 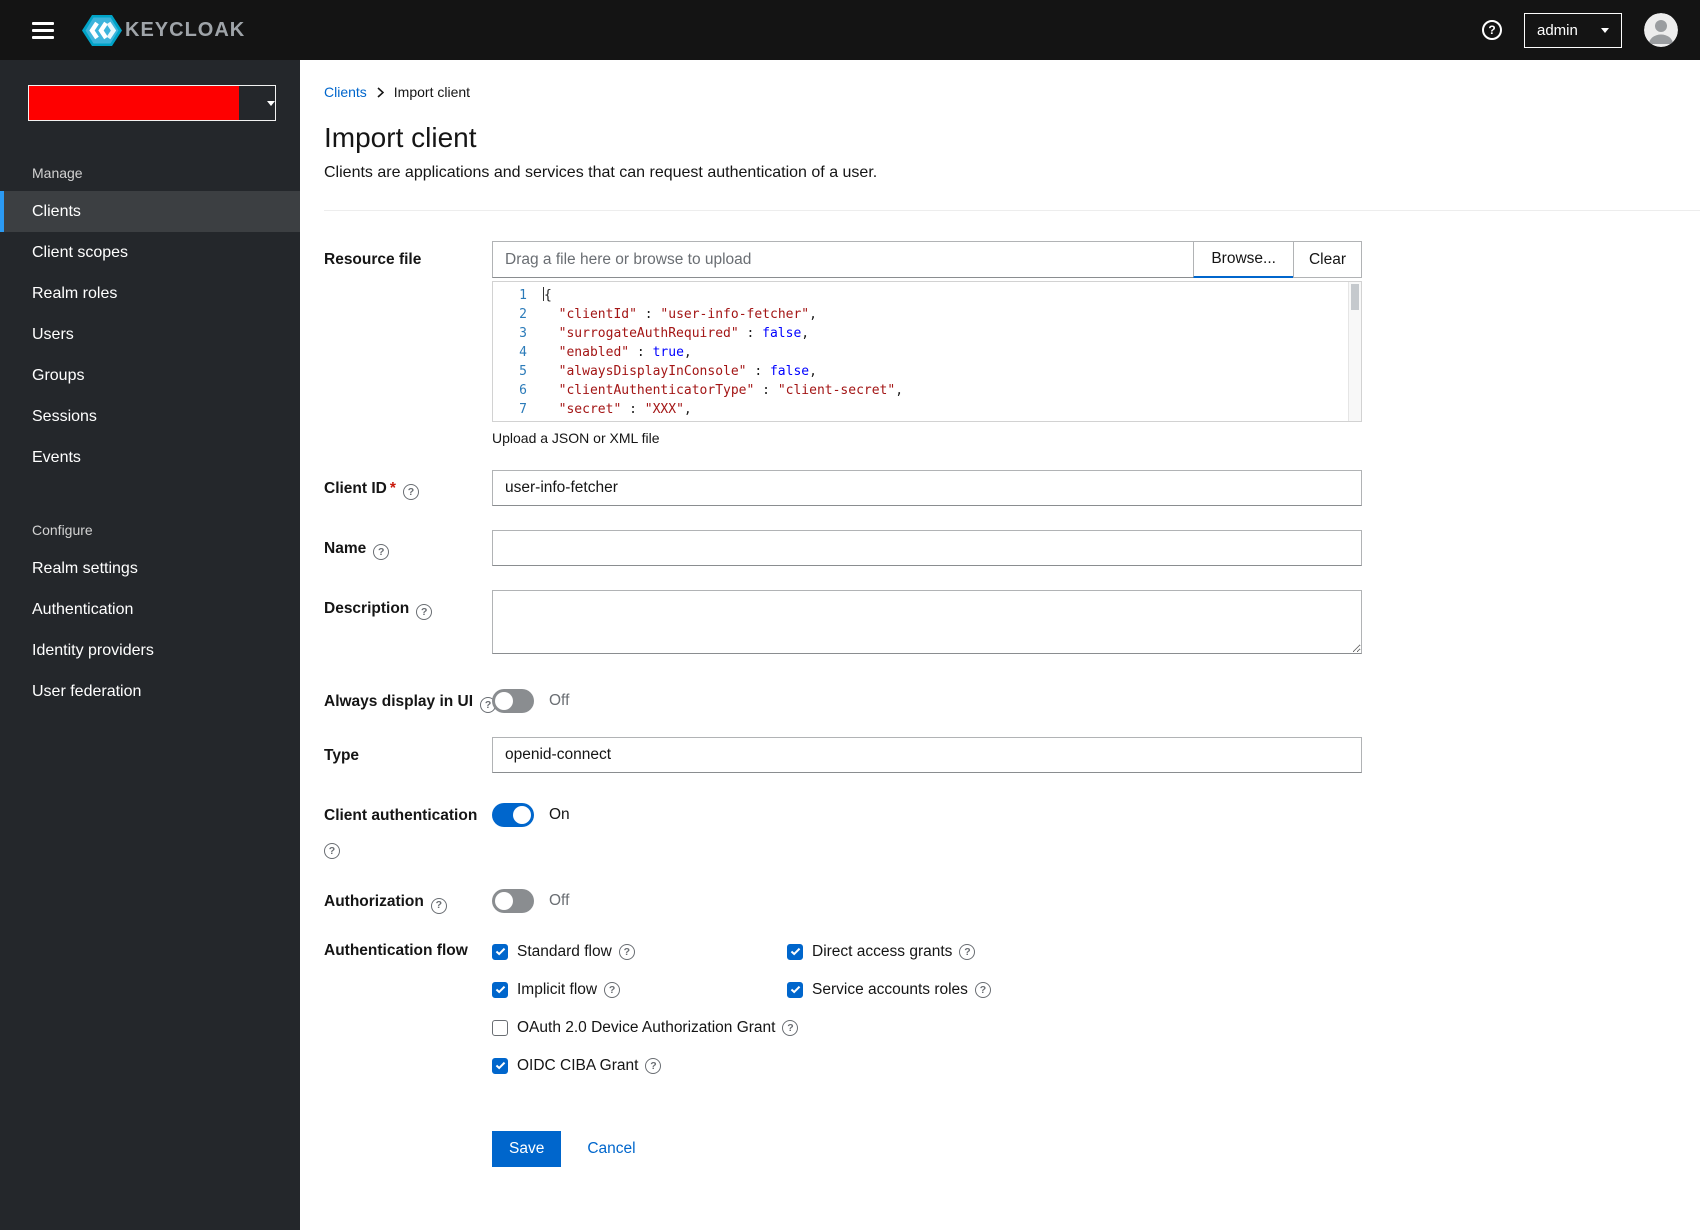 What do you see at coordinates (523, 295) in the screenshot?
I see `line-number: 1` at bounding box center [523, 295].